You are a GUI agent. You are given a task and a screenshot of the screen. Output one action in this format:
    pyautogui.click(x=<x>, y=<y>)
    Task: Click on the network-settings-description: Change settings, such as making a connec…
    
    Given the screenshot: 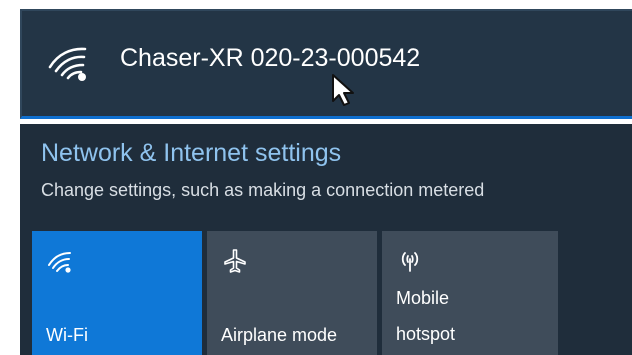 What is the action you would take?
    pyautogui.click(x=263, y=190)
    